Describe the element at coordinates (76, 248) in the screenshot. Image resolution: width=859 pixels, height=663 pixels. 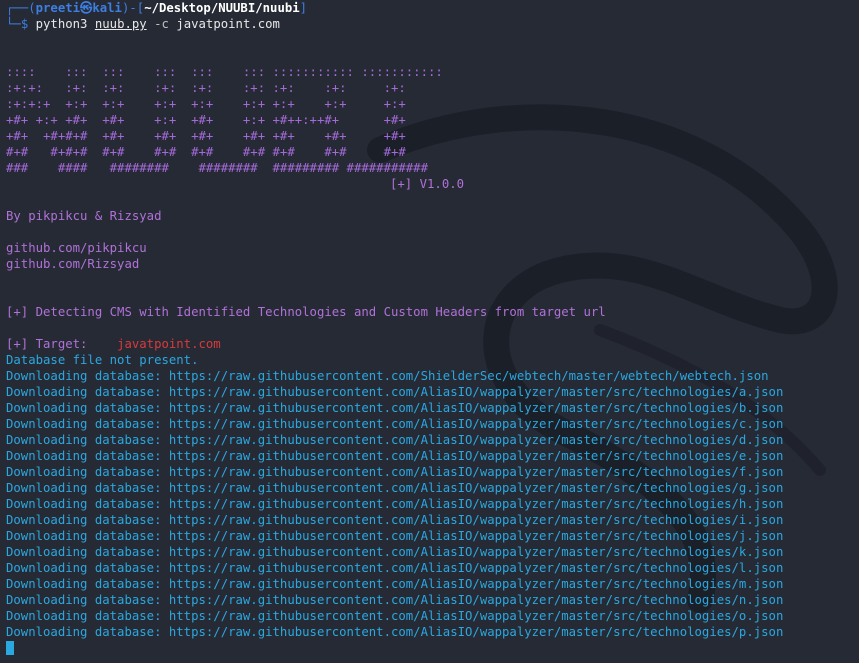
I see `credits-github-pikpikcu: github.com/pikpikcu` at that location.